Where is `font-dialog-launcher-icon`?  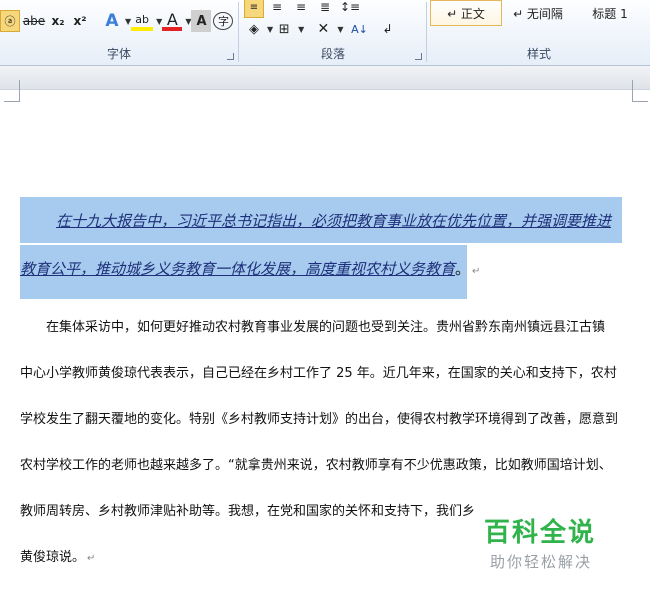
font-dialog-launcher-icon is located at coordinates (230, 56).